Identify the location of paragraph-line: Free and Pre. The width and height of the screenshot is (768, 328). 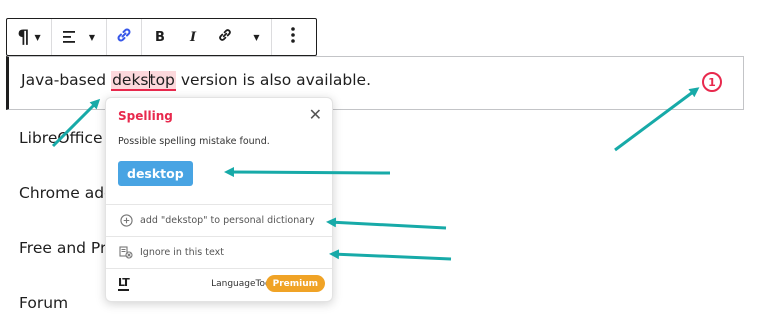
(67, 248).